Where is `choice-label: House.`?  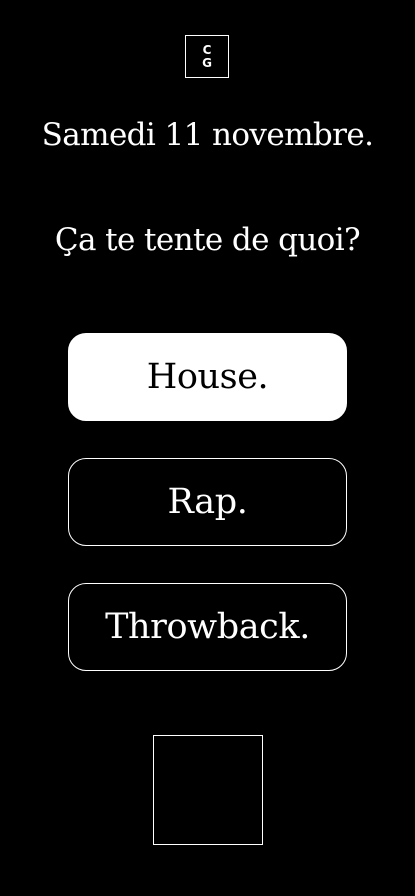
choice-label: House. is located at coordinates (207, 377).